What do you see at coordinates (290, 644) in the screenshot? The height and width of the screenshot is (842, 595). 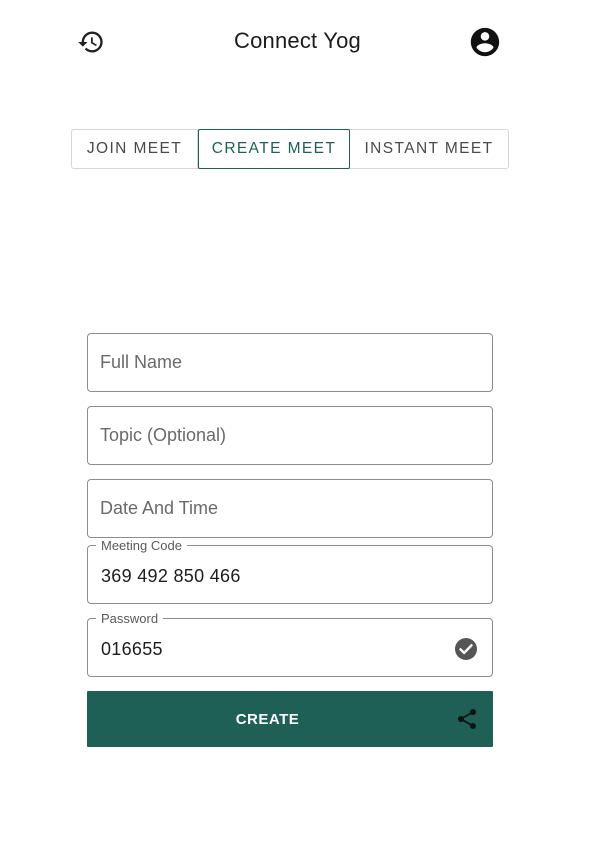 I see `password-field: Password 016655` at bounding box center [290, 644].